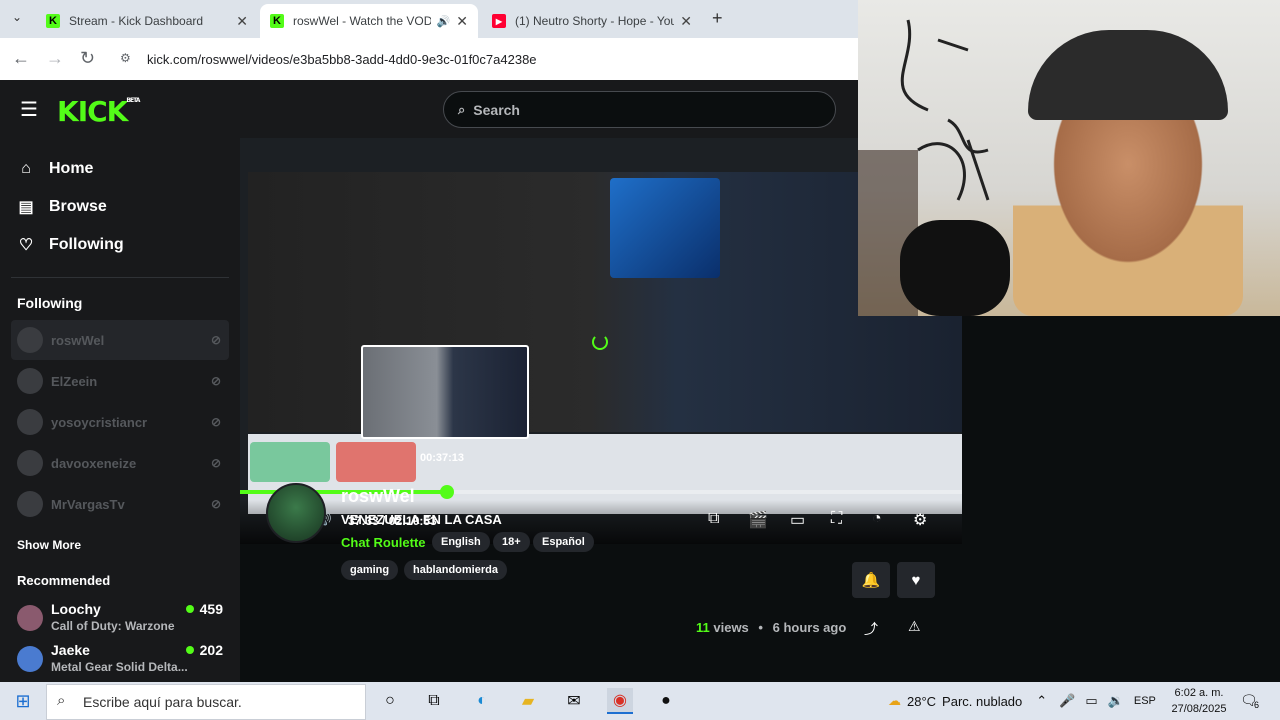  What do you see at coordinates (731, 627) in the screenshot?
I see `views-label: views` at bounding box center [731, 627].